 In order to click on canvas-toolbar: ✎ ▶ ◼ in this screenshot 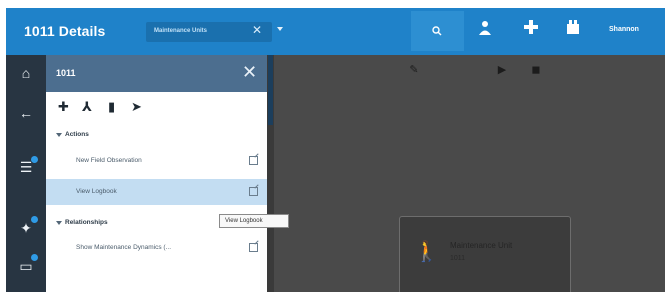, I will do `click(487, 72)`.